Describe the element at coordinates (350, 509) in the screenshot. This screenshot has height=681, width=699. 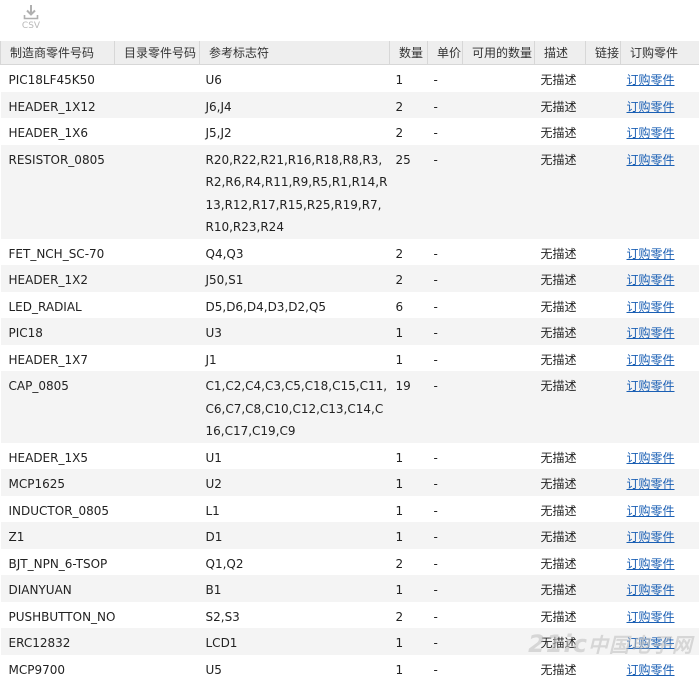
I see `table-row: INDUCTOR_0805L11-无描述订购零件` at that location.